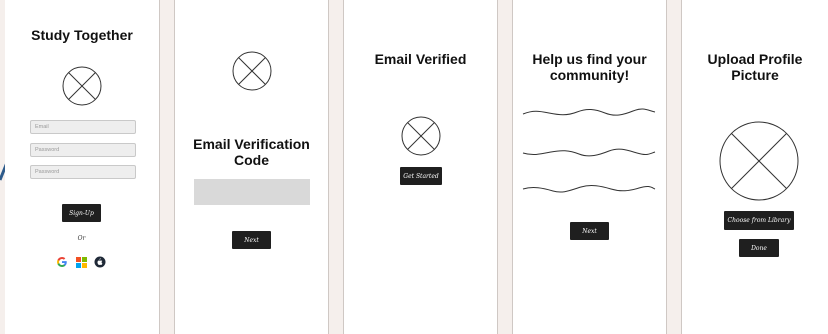 This screenshot has height=334, width=828. I want to click on or-label: Or, so click(81, 238).